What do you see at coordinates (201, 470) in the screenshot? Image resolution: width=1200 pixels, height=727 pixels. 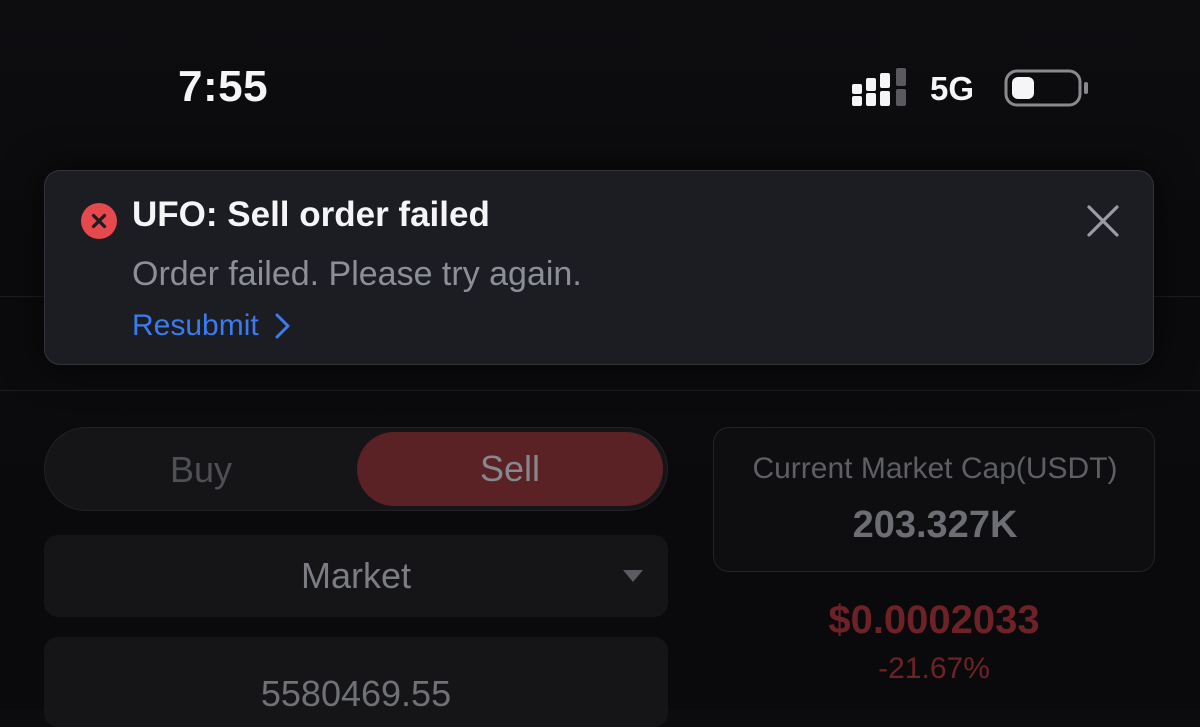 I see `buy-tab: Buy` at bounding box center [201, 470].